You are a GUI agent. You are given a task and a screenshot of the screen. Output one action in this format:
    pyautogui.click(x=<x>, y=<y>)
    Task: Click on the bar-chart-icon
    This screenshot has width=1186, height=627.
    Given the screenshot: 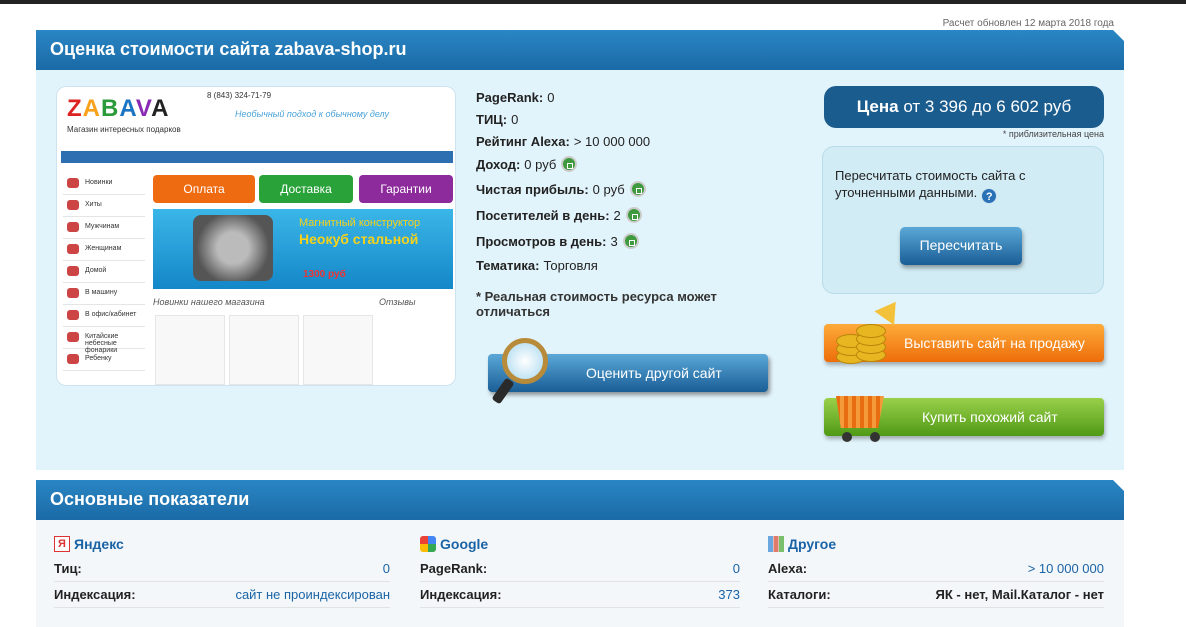 What is the action you would take?
    pyautogui.click(x=776, y=544)
    